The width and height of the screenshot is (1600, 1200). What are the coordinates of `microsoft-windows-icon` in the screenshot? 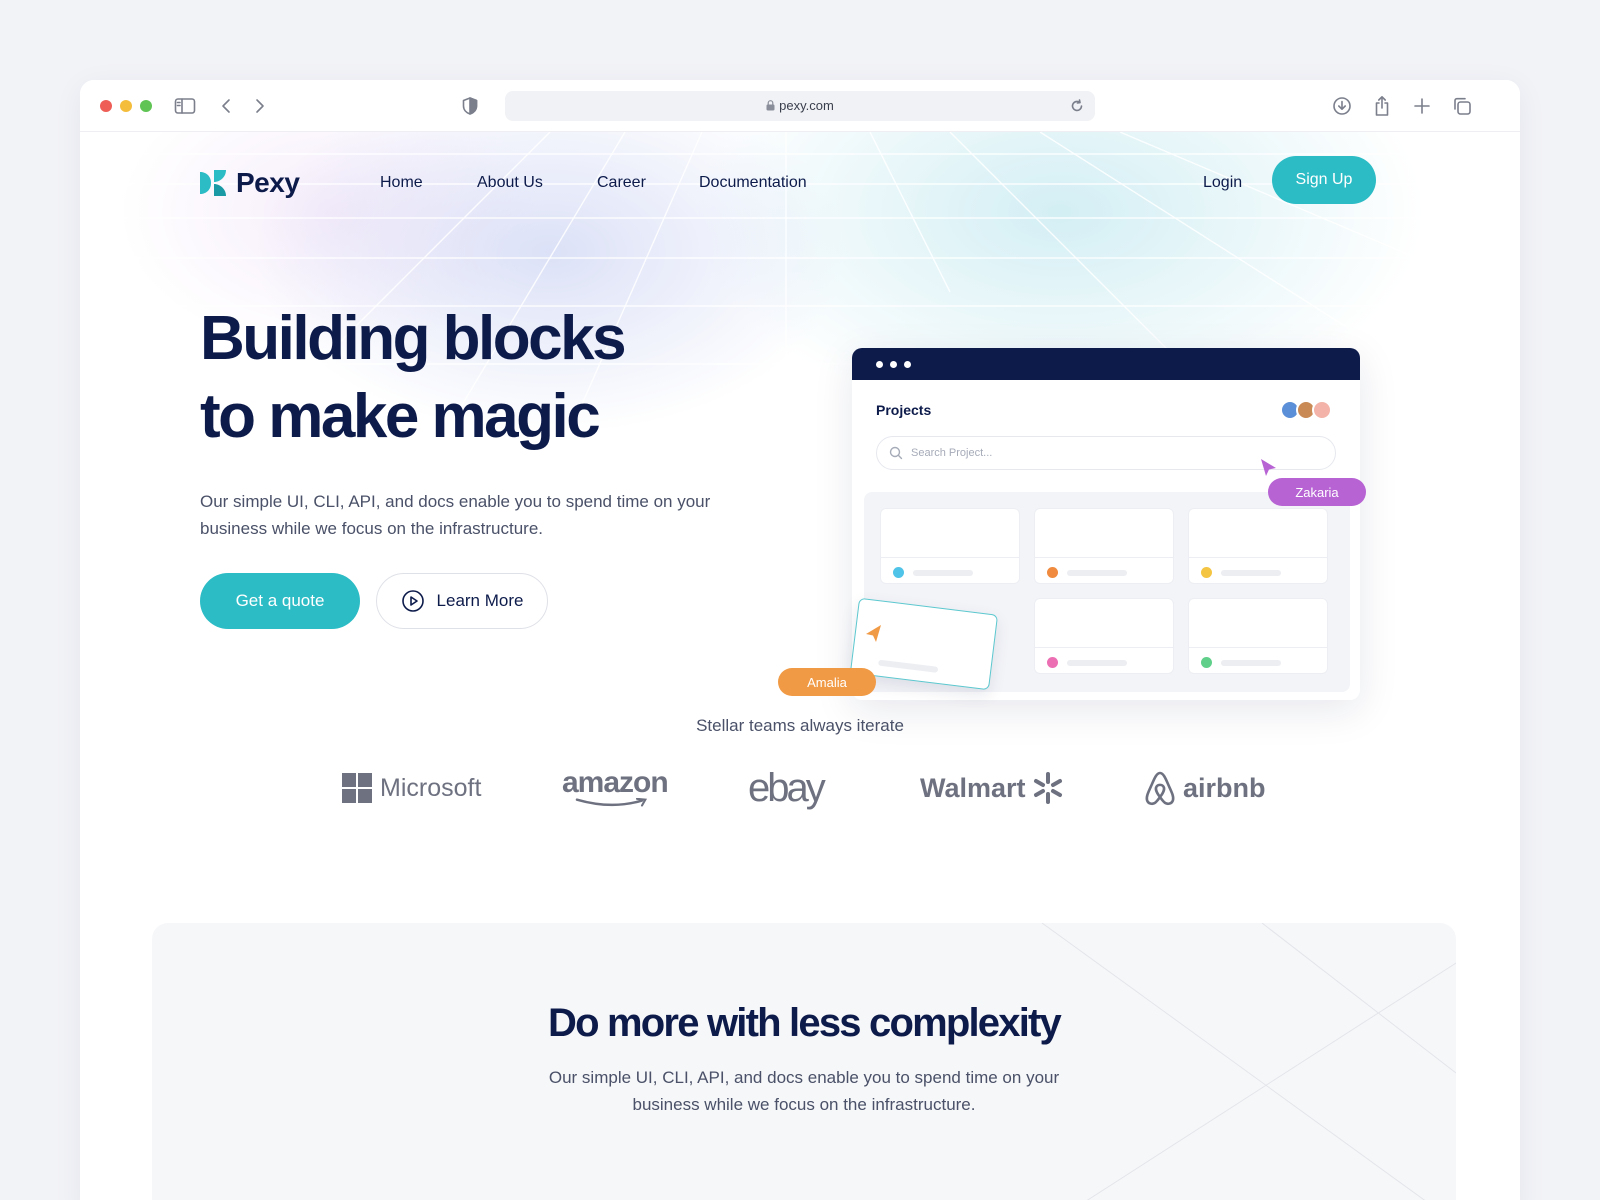 It's located at (357, 788).